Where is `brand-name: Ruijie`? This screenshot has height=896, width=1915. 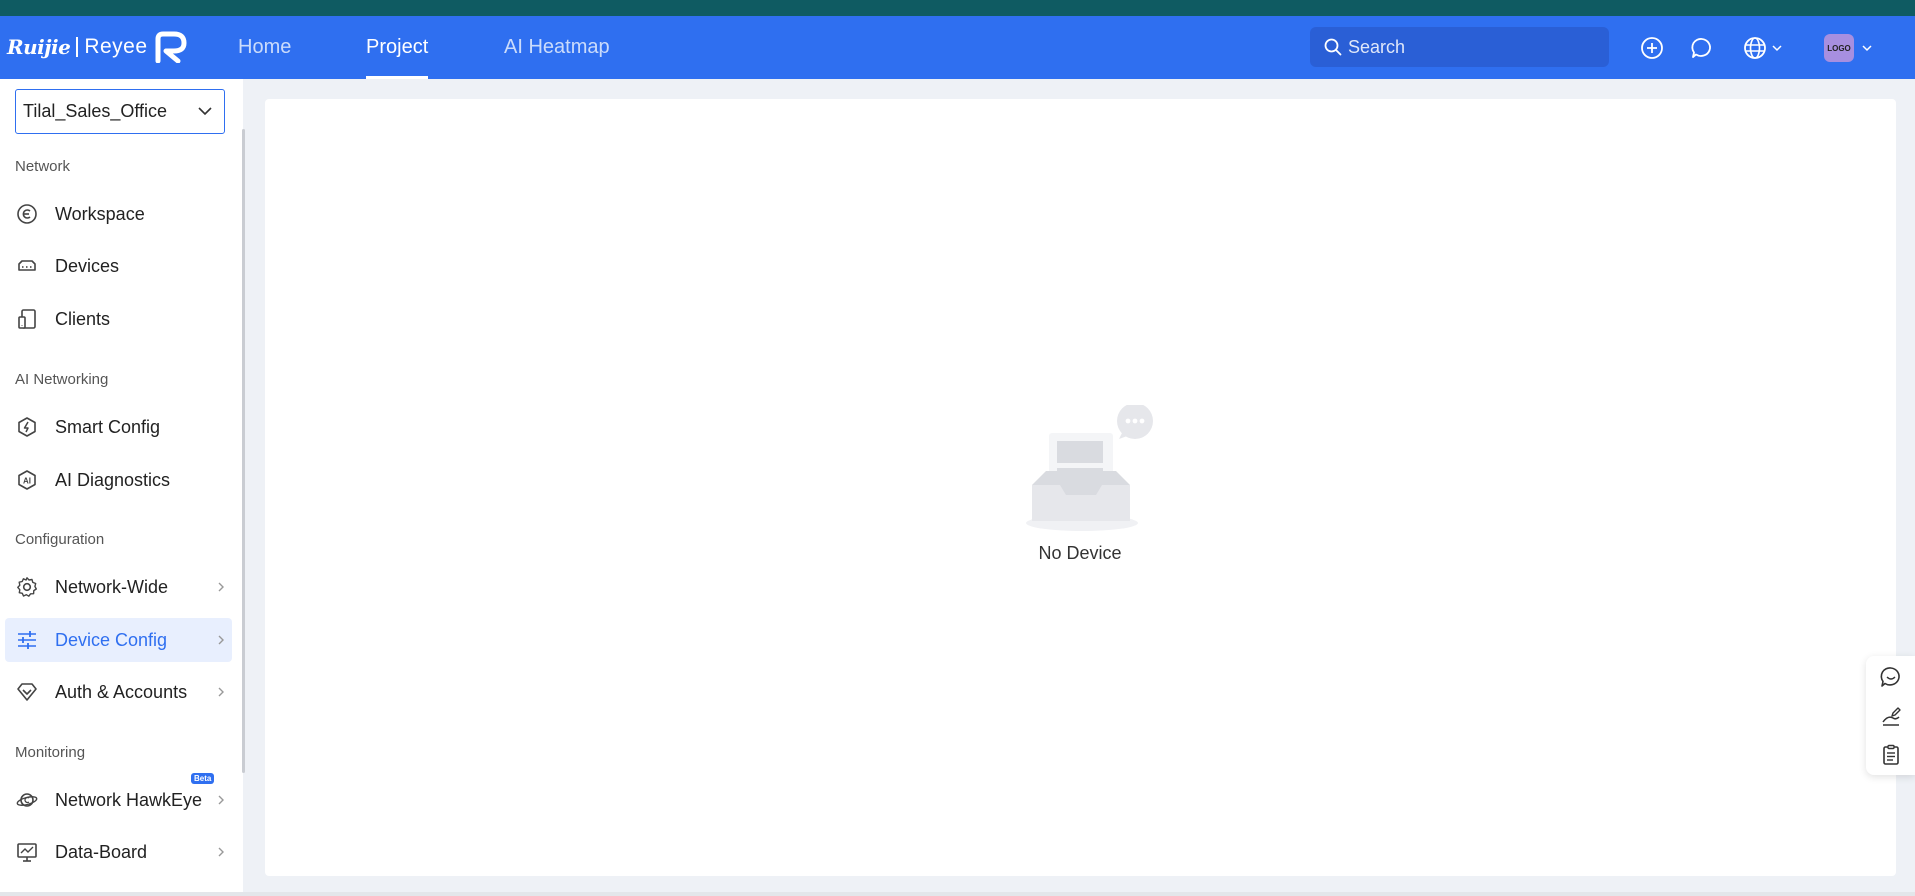 brand-name: Ruijie is located at coordinates (39, 47).